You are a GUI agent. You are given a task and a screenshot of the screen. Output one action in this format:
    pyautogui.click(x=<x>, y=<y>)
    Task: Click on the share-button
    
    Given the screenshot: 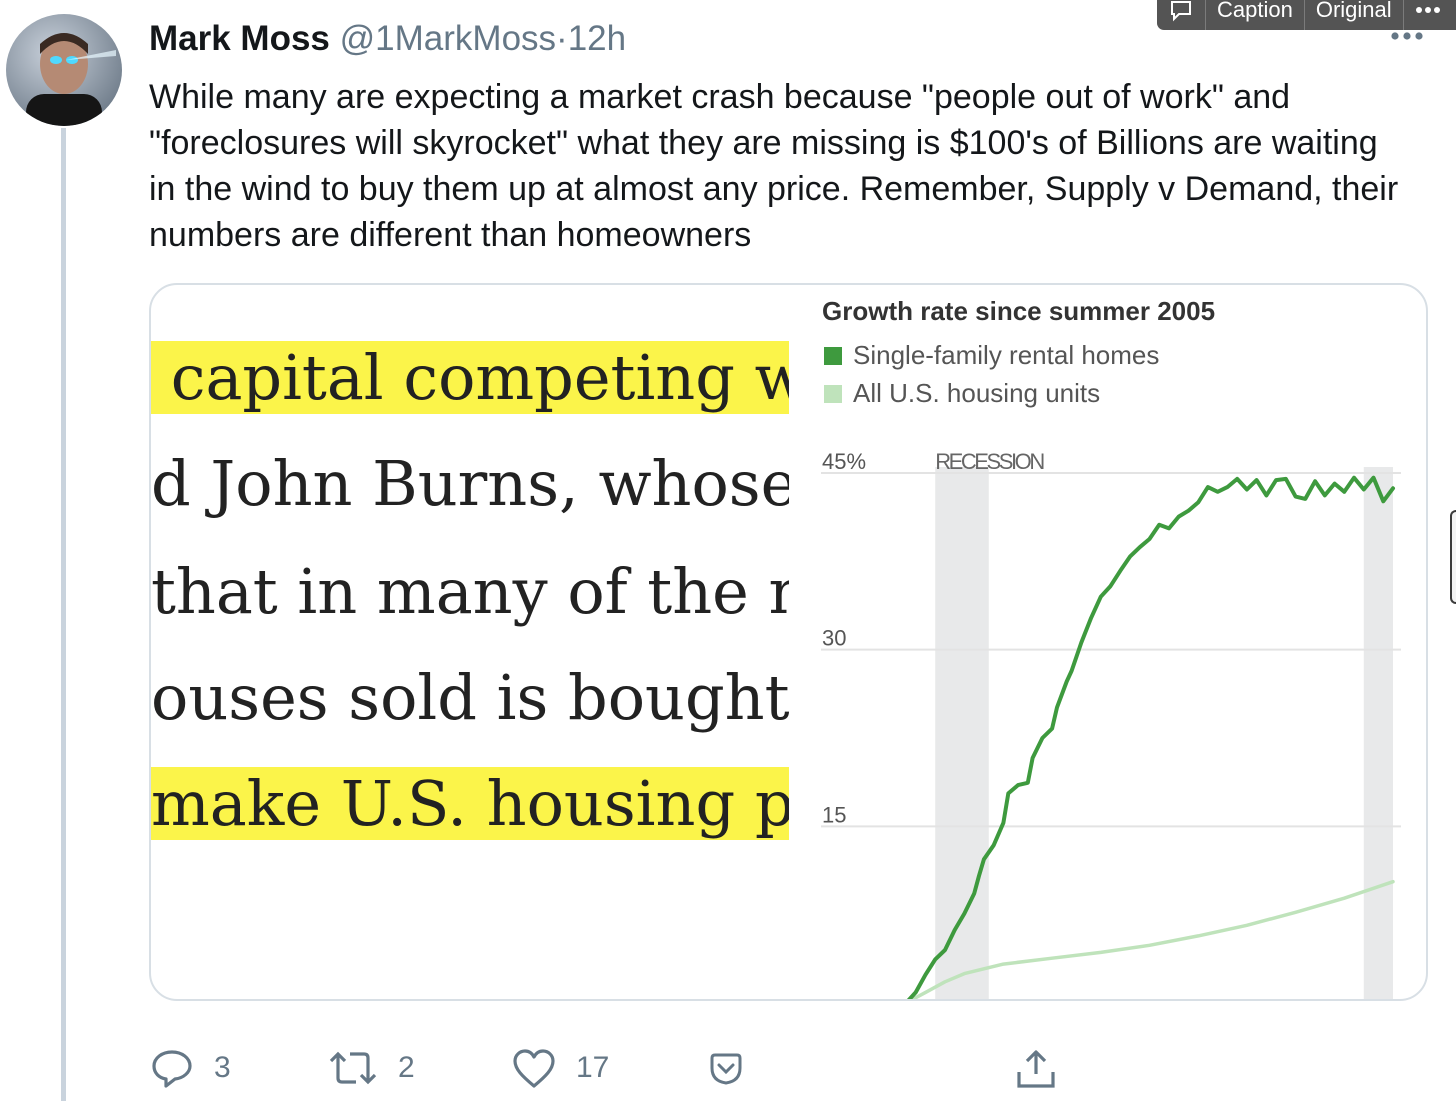 What is the action you would take?
    pyautogui.click(x=1036, y=1068)
    